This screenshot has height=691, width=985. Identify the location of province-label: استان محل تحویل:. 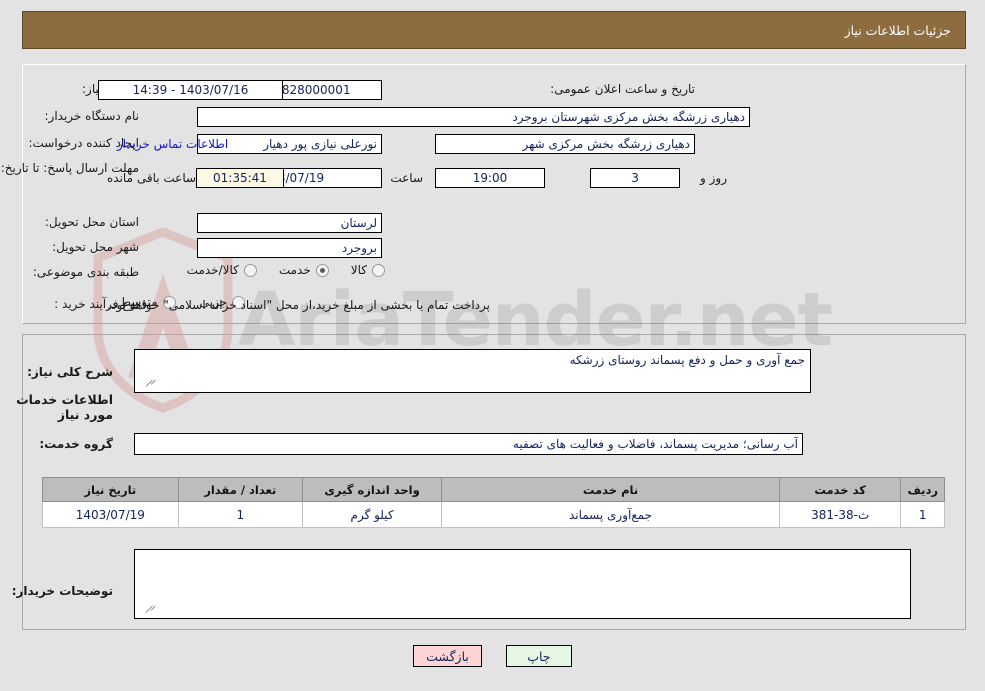
(91, 222).